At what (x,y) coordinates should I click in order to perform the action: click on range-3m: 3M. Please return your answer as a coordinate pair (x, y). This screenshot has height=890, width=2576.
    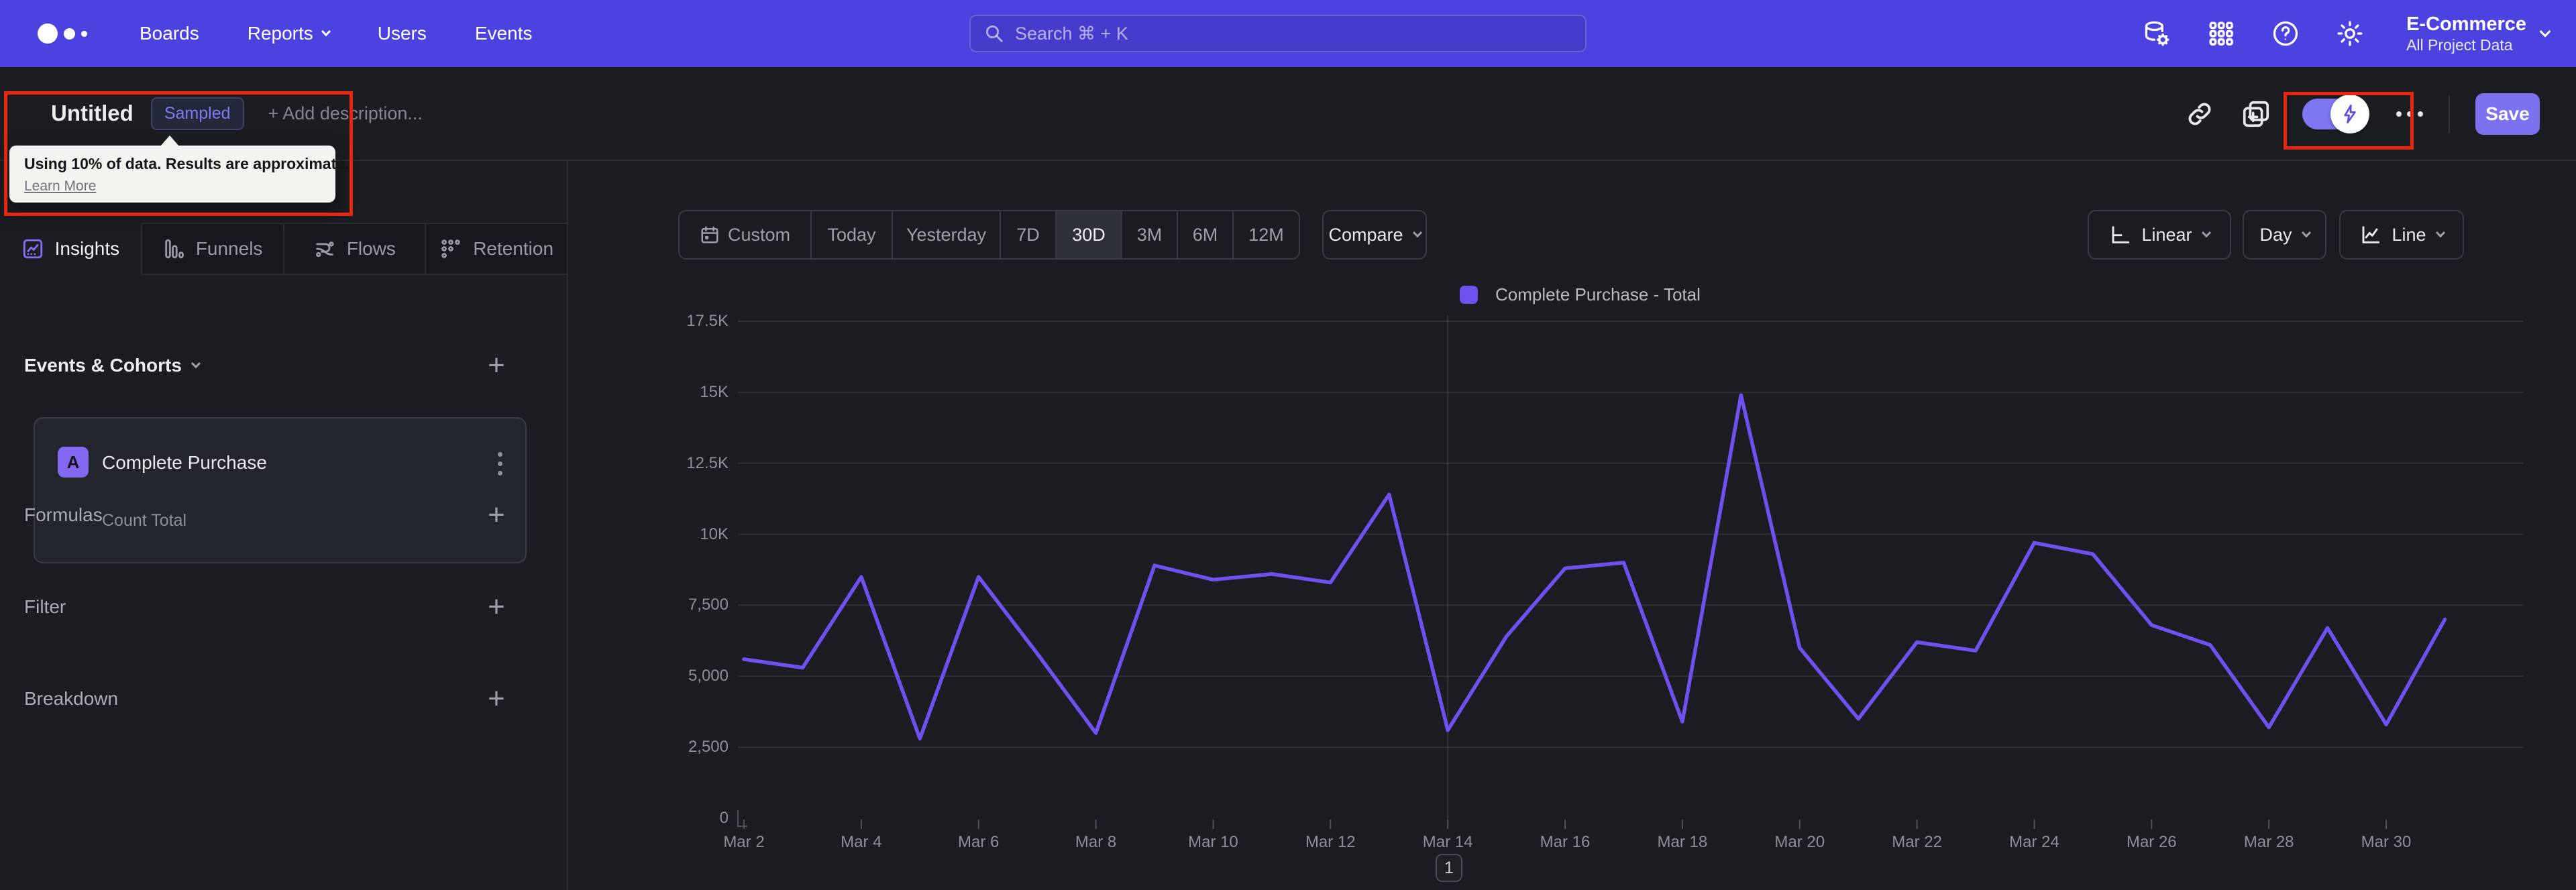
    Looking at the image, I should click on (1150, 234).